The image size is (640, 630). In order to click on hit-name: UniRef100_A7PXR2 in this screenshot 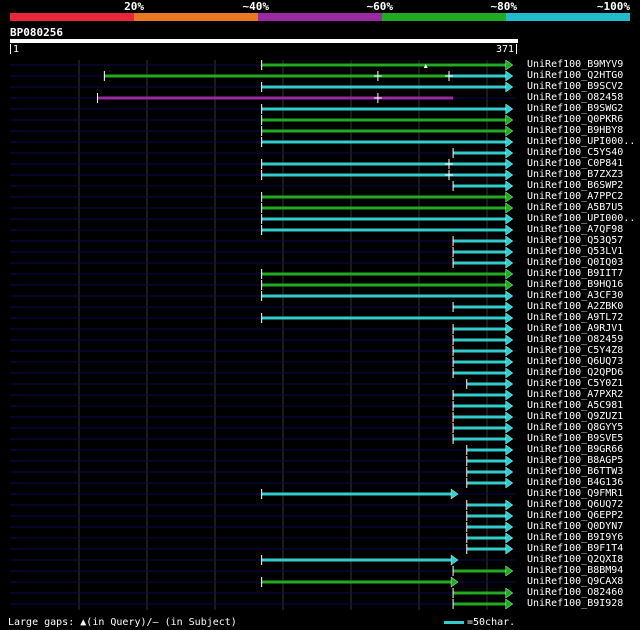, I will do `click(575, 394)`.